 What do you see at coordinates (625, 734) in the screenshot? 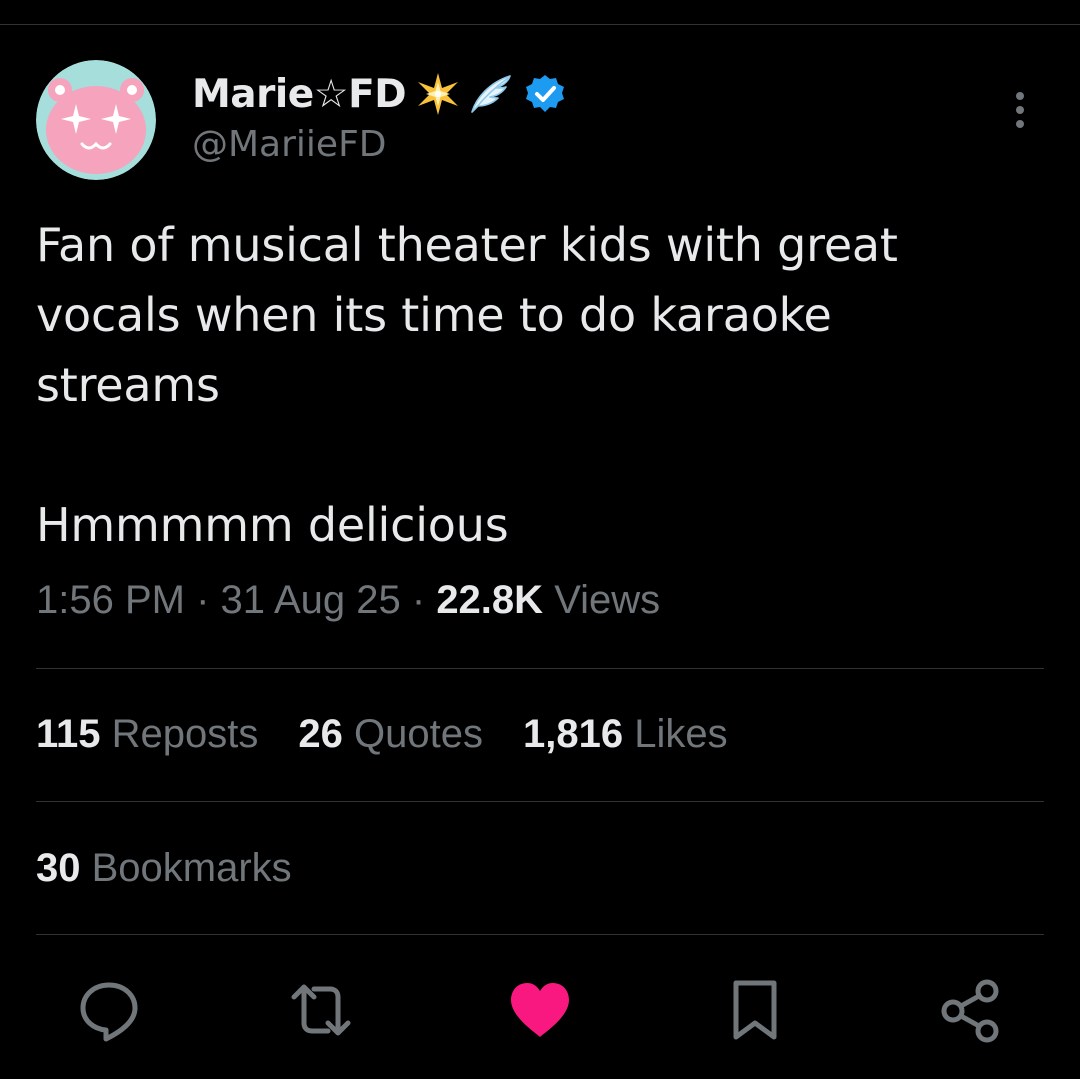
I see `likes-stat: 1,816 Likes` at bounding box center [625, 734].